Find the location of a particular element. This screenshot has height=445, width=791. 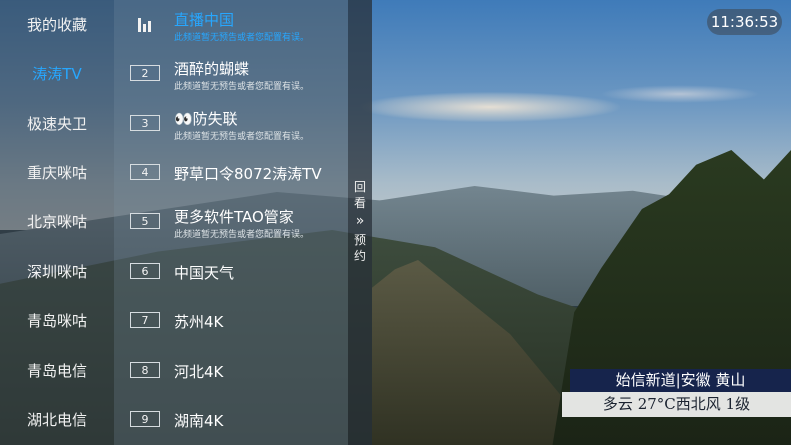

replay-label: 回看 is located at coordinates (360, 195).